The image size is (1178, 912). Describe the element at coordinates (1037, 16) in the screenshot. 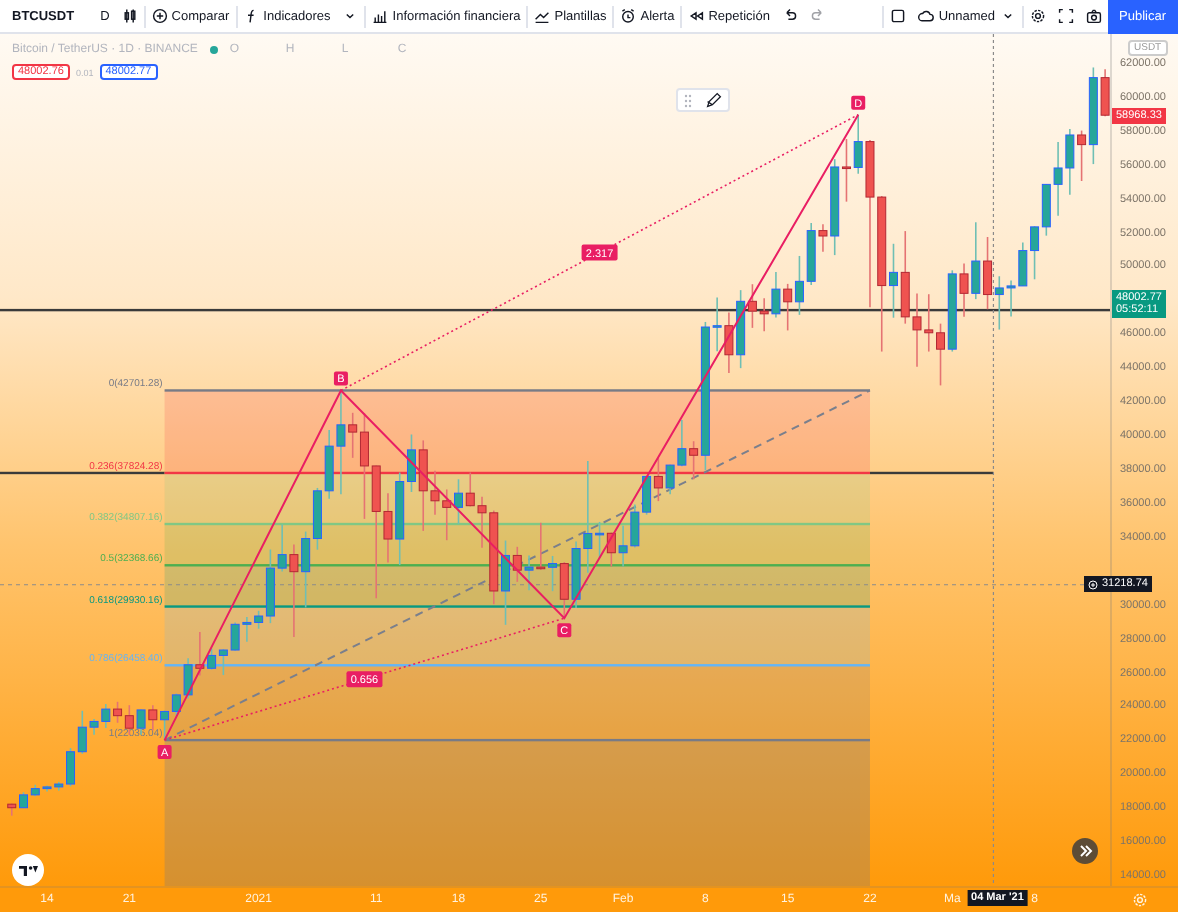

I see `settings-icon` at that location.